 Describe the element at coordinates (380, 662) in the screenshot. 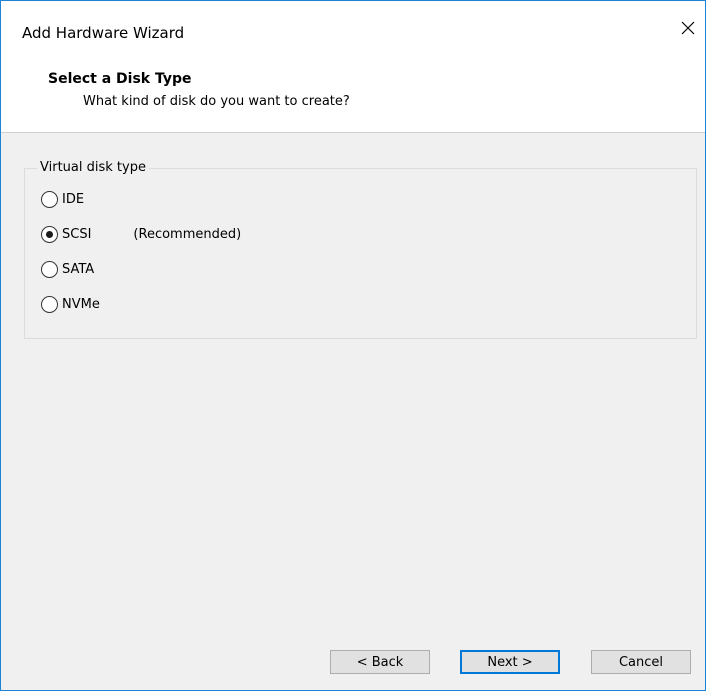

I see `back-button: < Back` at that location.